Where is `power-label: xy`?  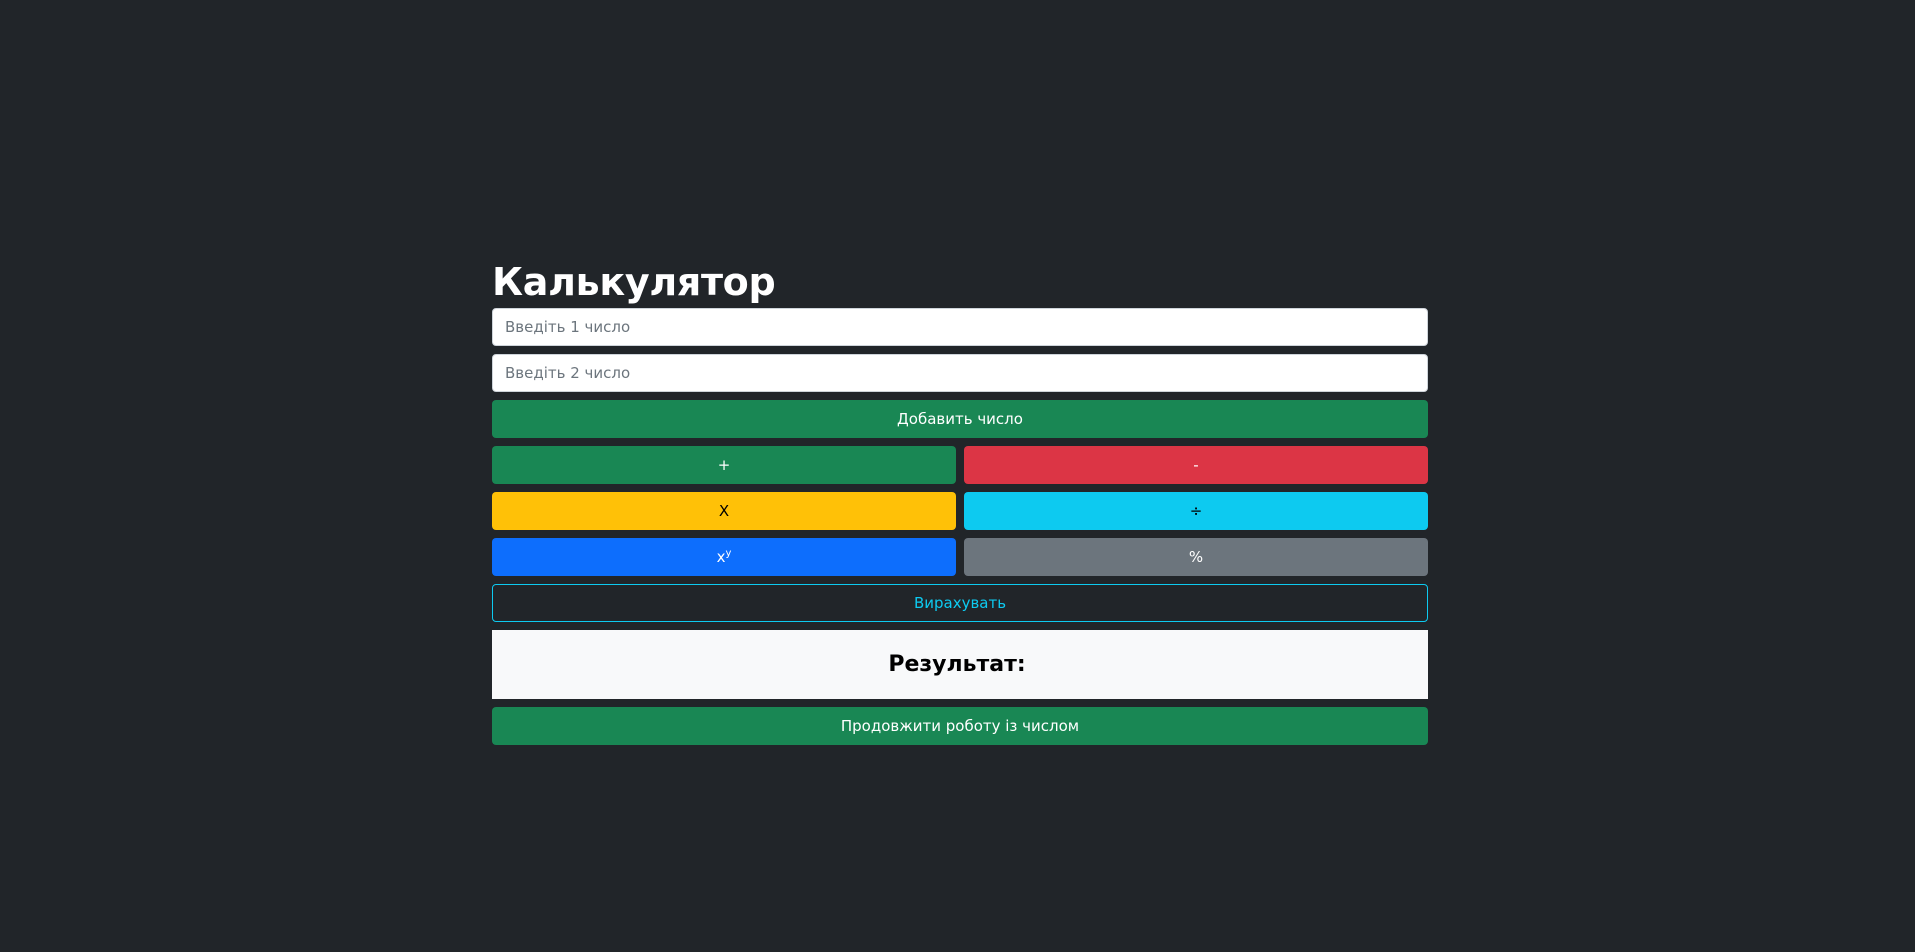
power-label: xy is located at coordinates (724, 557).